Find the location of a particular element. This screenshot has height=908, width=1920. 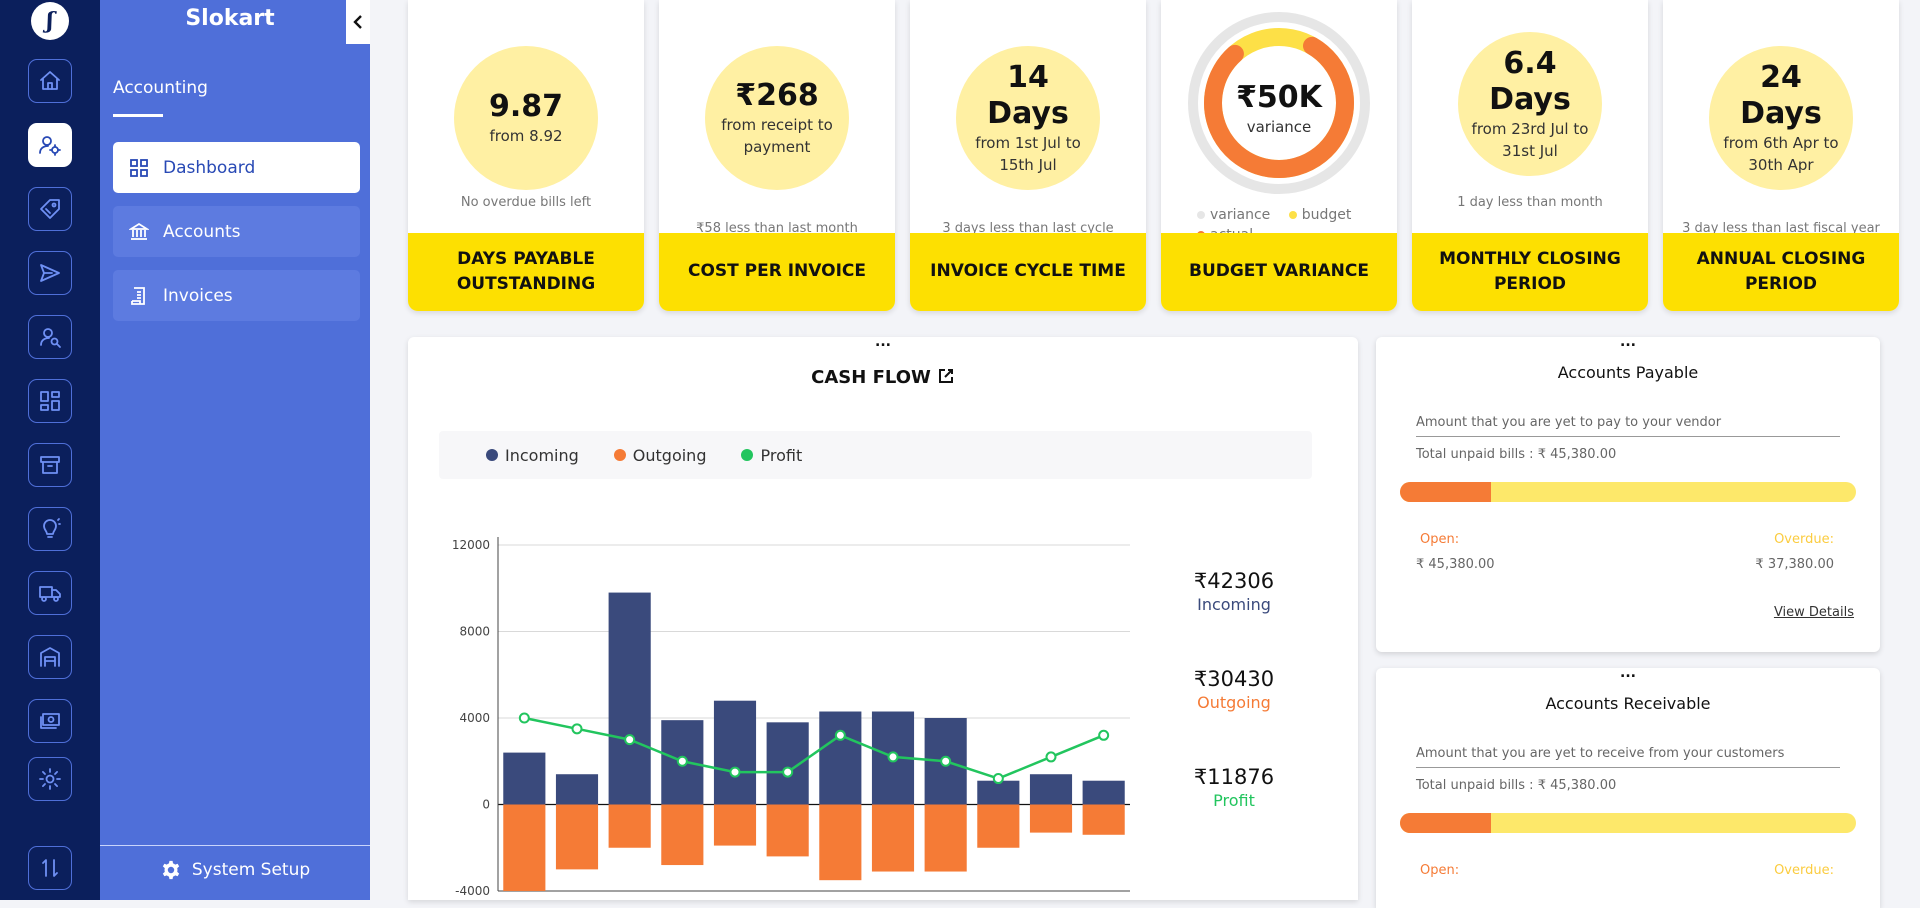

send-icon is located at coordinates (50, 273).